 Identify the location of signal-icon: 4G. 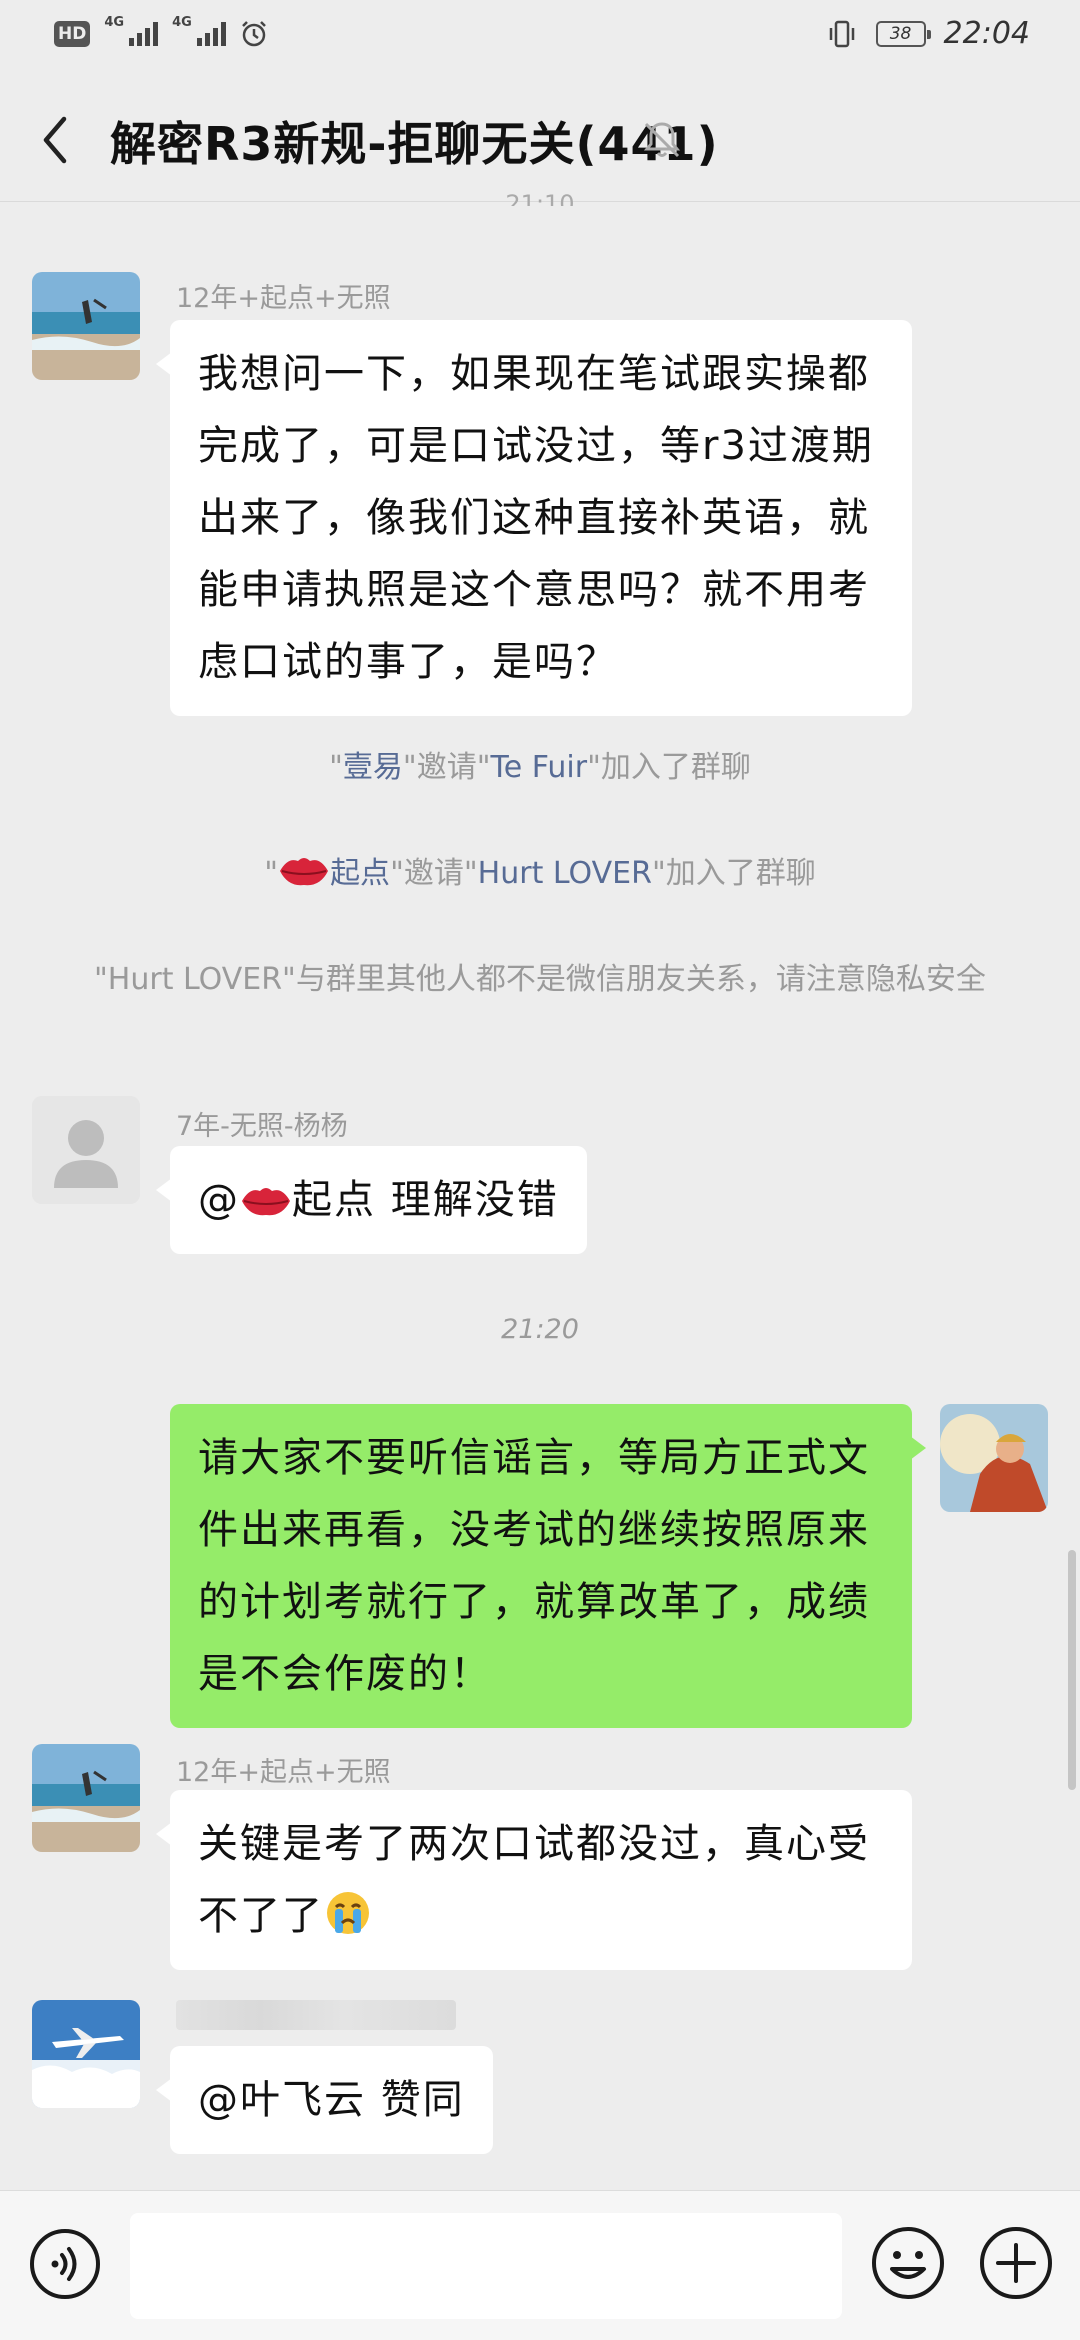
(131, 30).